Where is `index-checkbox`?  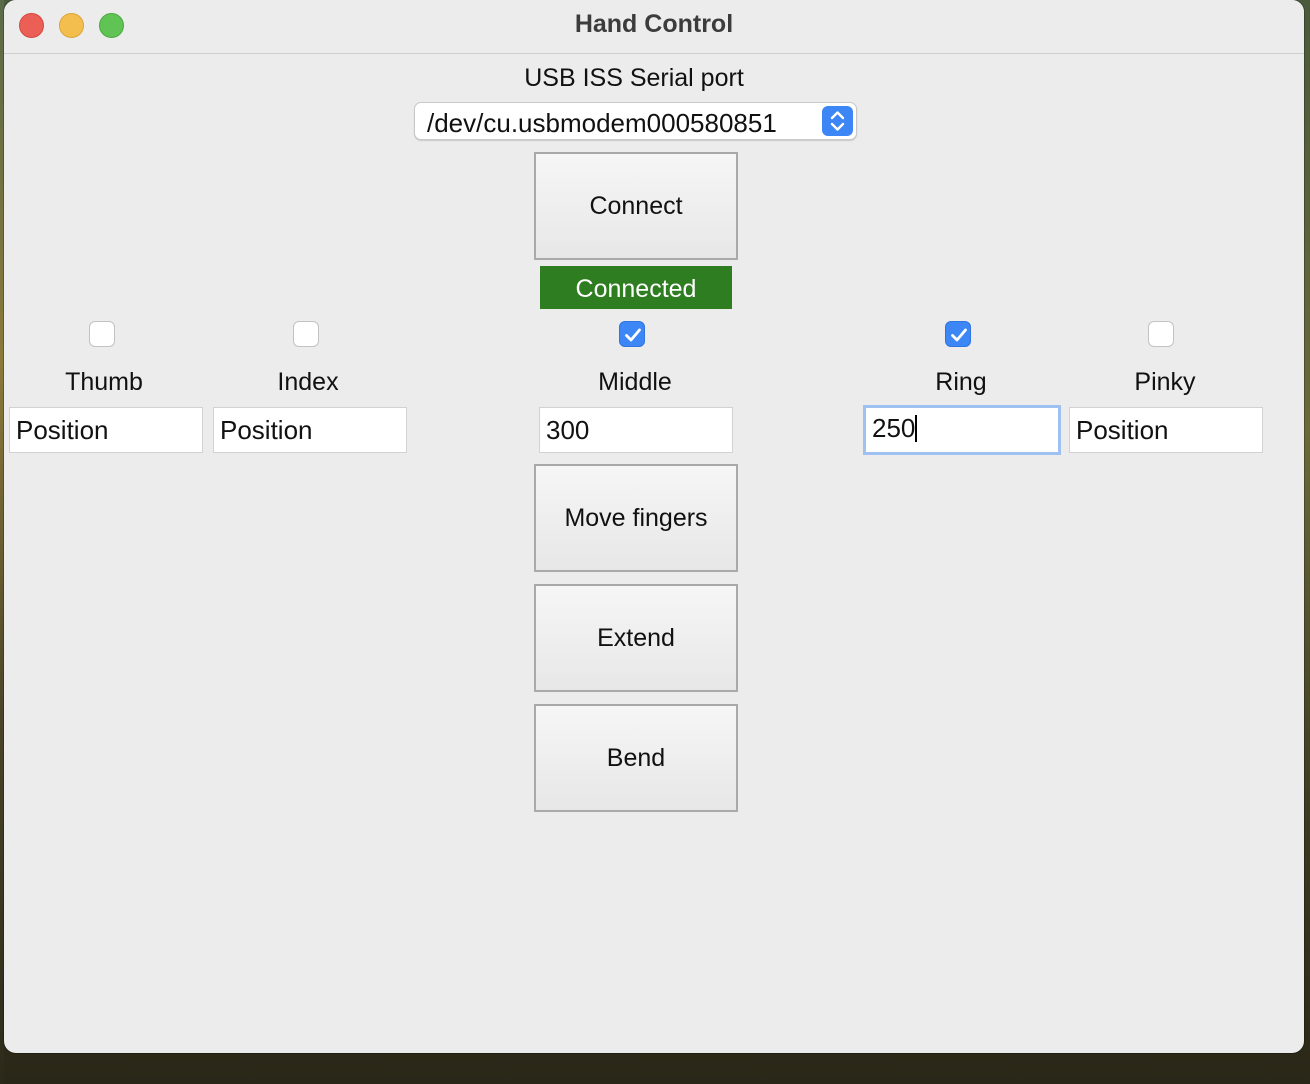 index-checkbox is located at coordinates (306, 334).